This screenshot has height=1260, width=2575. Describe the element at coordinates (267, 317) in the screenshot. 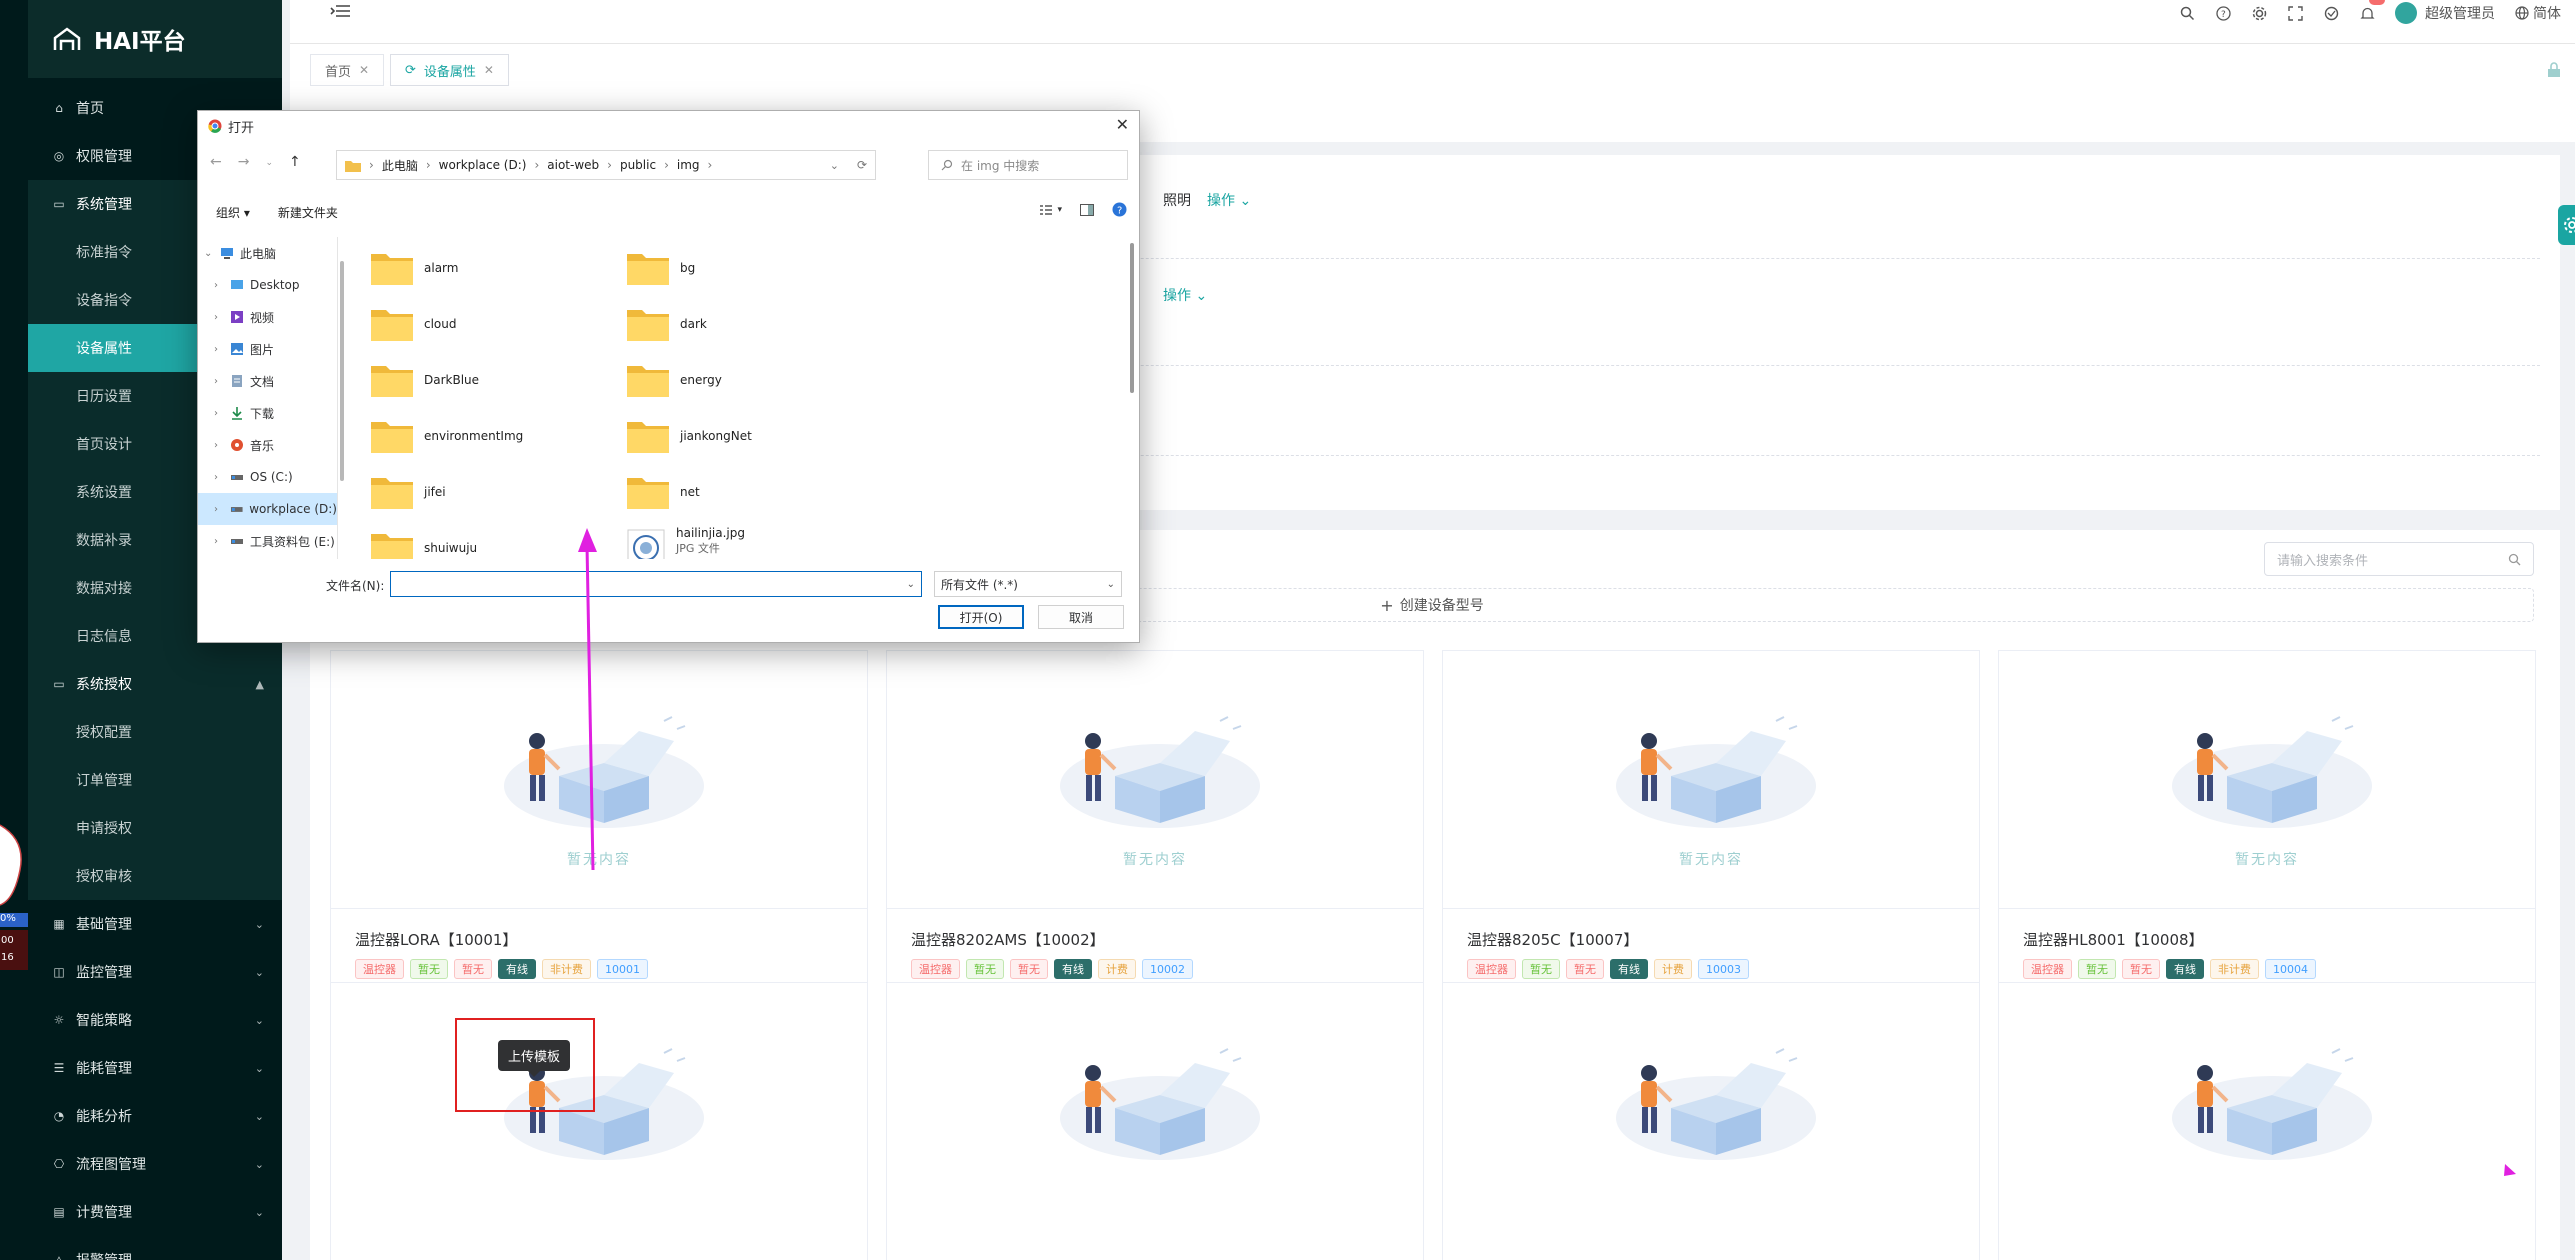

I see `tree-item: › 视频` at that location.